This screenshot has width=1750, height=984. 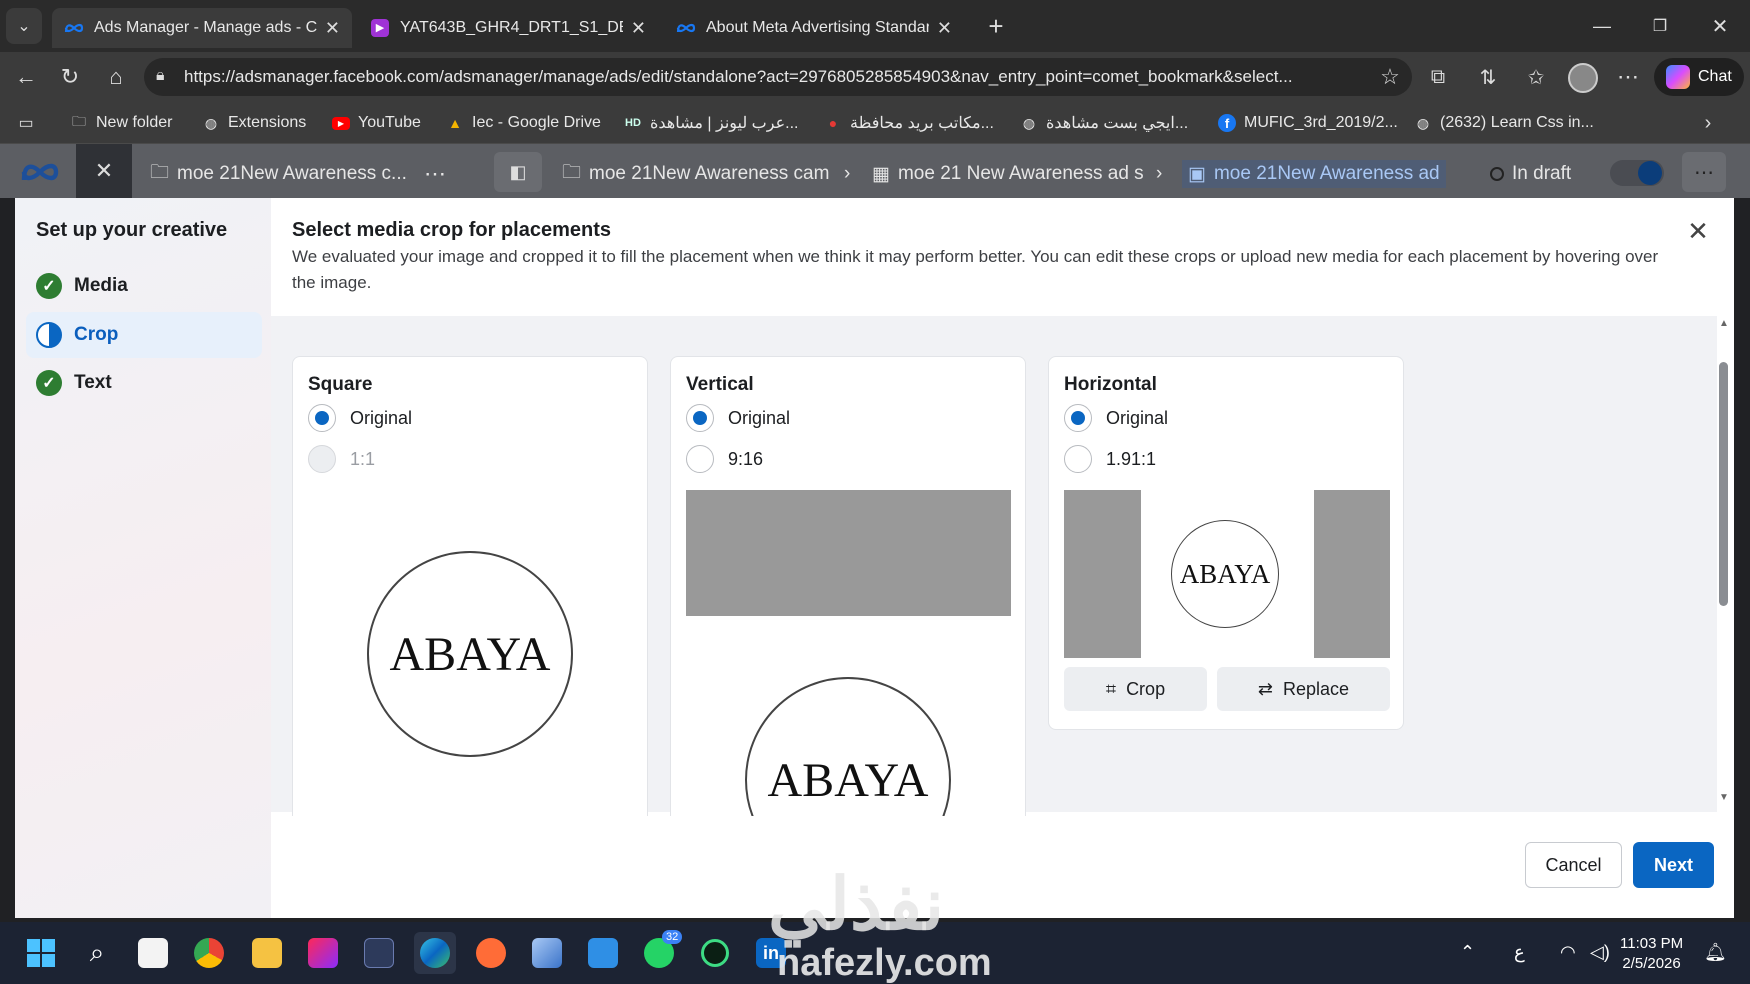 What do you see at coordinates (1536, 77) in the screenshot?
I see `favorites-icon: ✩` at bounding box center [1536, 77].